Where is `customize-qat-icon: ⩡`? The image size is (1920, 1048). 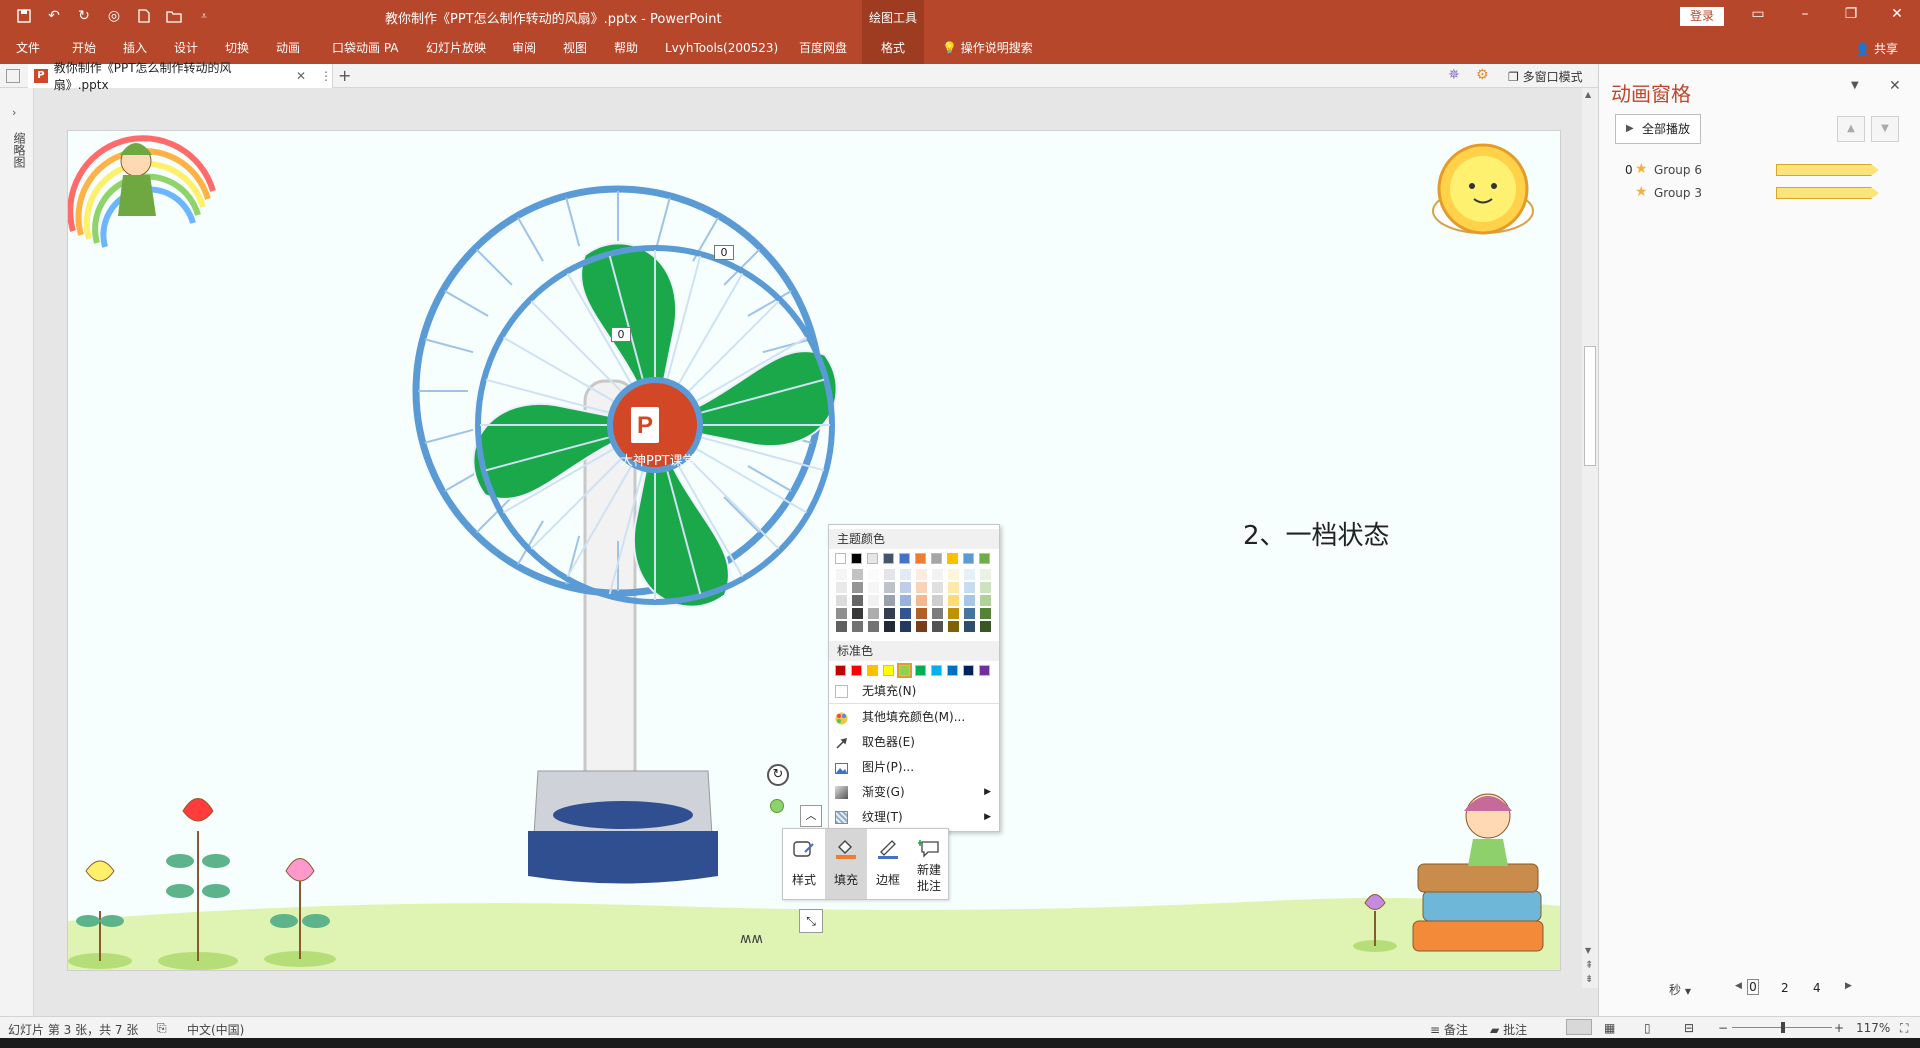
customize-qat-icon: ⩡ is located at coordinates (204, 16).